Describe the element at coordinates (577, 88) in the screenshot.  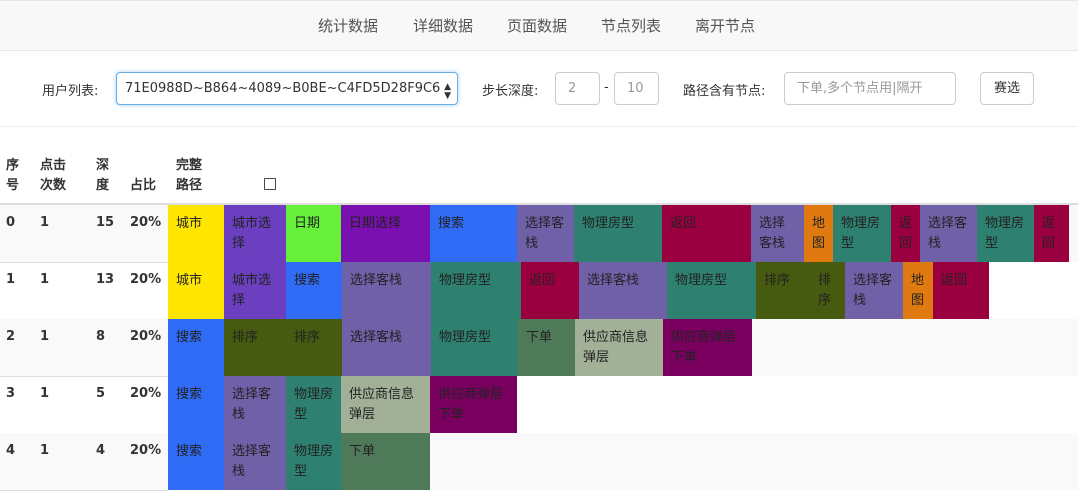
I see `depth-min-input: 2` at that location.